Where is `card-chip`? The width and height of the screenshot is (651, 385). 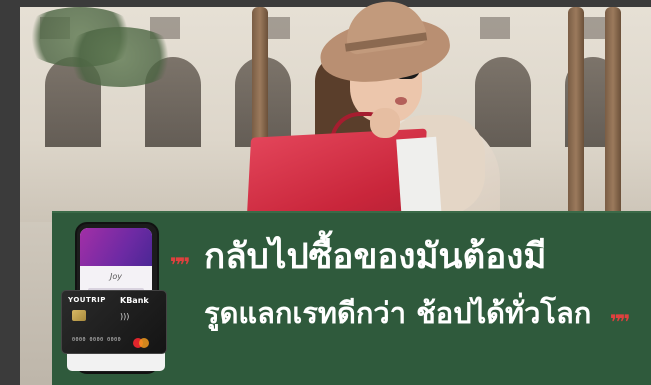
card-chip is located at coordinates (79, 315).